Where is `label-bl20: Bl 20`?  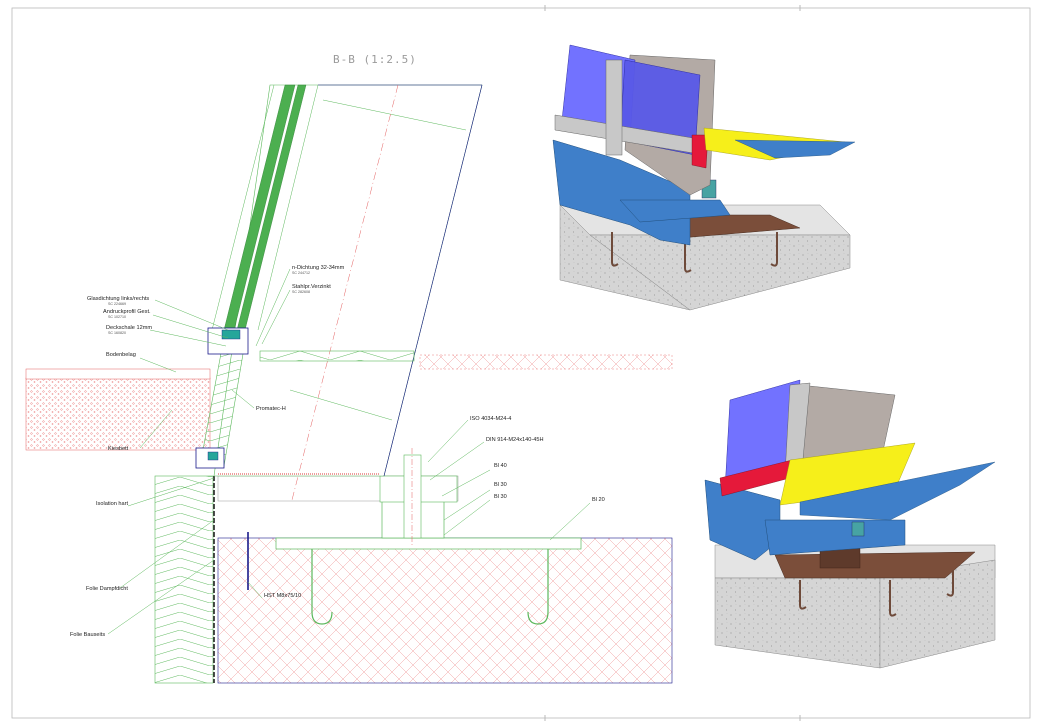 label-bl20: Bl 20 is located at coordinates (598, 500).